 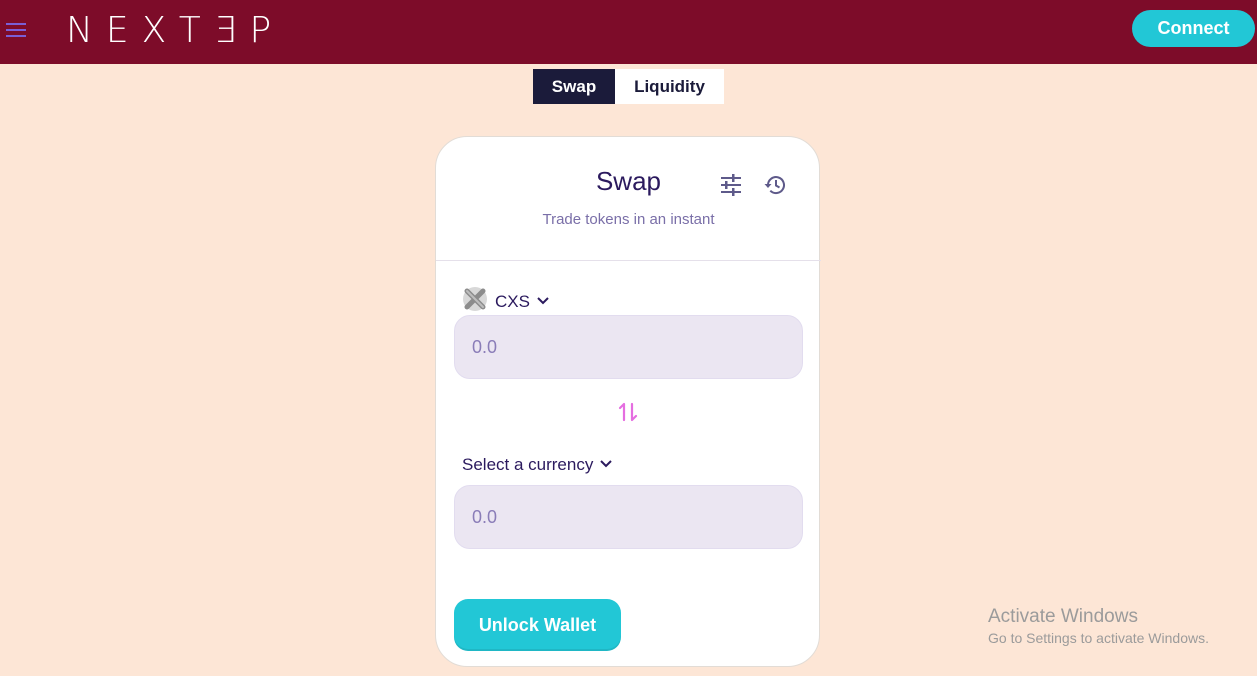 What do you see at coordinates (628, 347) in the screenshot?
I see `from-amount-input` at bounding box center [628, 347].